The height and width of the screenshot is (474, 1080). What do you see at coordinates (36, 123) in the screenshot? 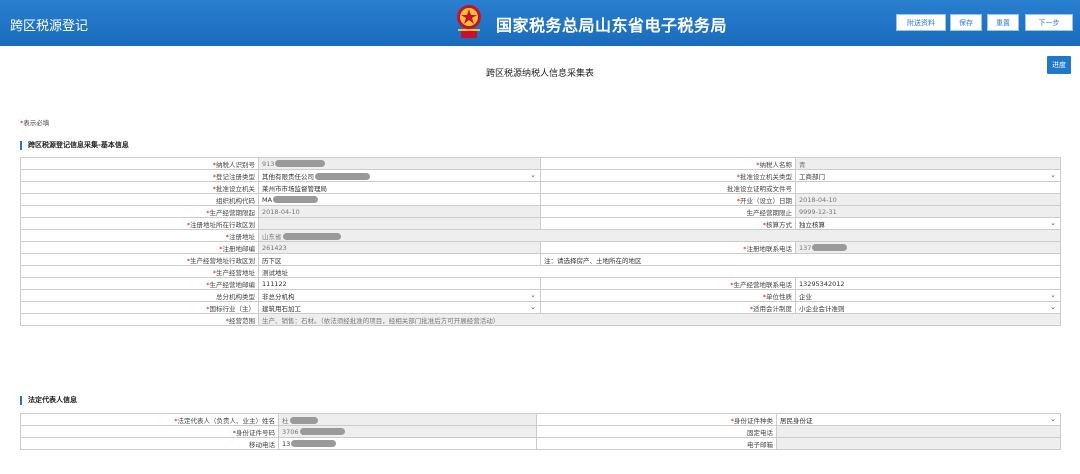
I see `required-note-text: 表示必填` at bounding box center [36, 123].